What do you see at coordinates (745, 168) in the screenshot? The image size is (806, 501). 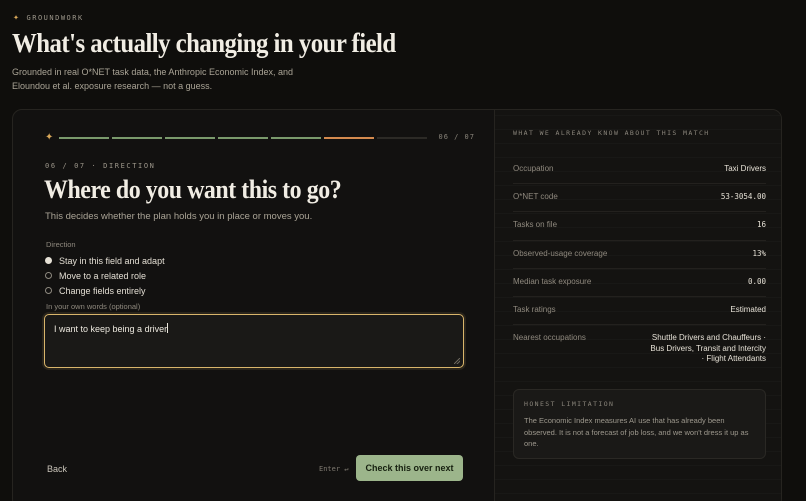 I see `fact-value: Taxi Drivers` at bounding box center [745, 168].